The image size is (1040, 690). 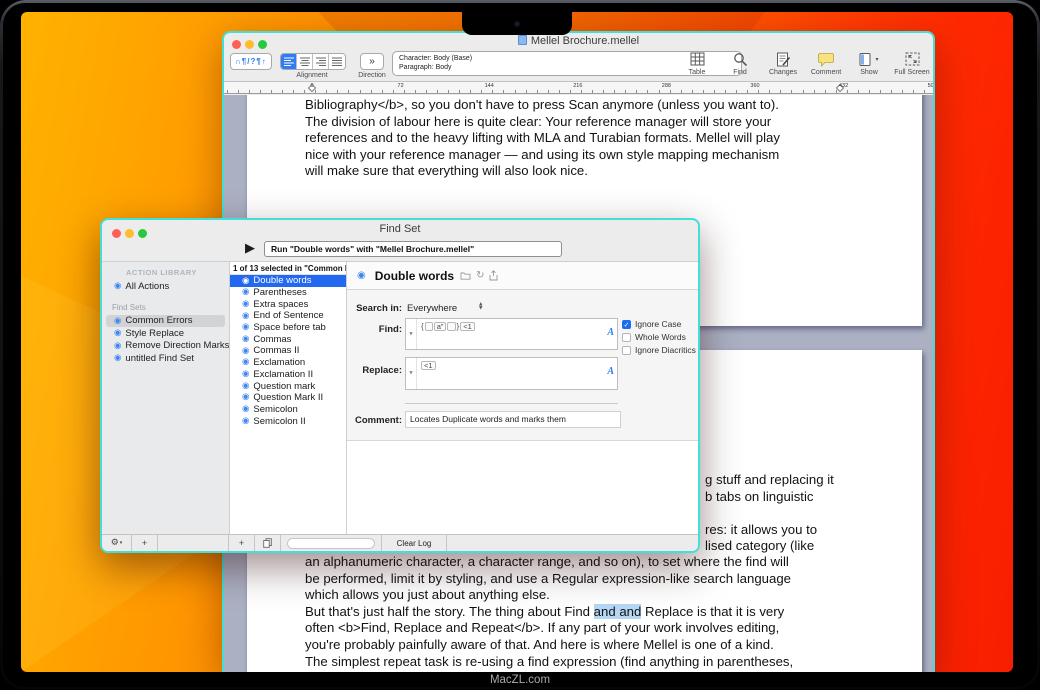 What do you see at coordinates (522, 487) in the screenshot?
I see `log-area` at bounding box center [522, 487].